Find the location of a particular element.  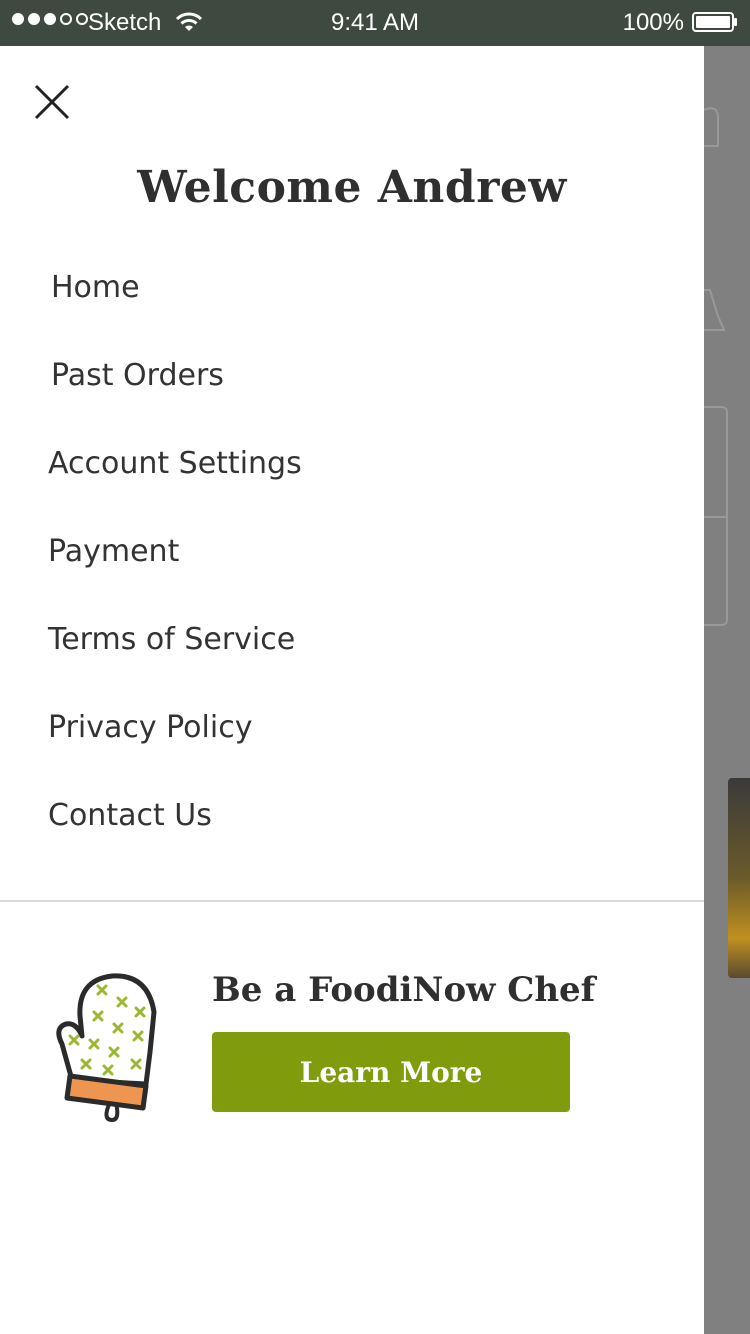

background-food-photo is located at coordinates (739, 878).